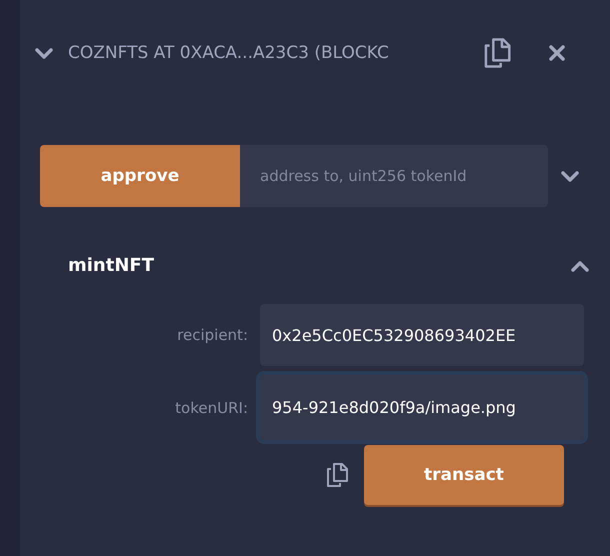 The image size is (610, 556). I want to click on text-field: 0x2e5Cc0EC532908693402EE, so click(422, 335).